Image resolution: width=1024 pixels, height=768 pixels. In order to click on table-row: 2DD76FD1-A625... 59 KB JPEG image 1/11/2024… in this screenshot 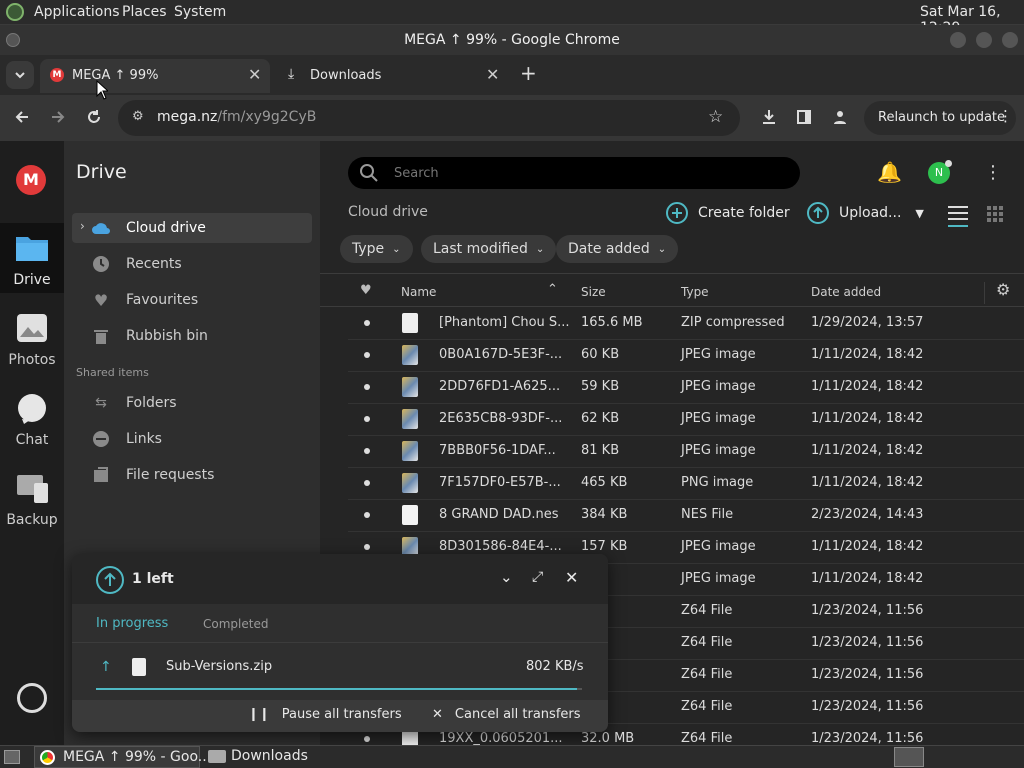, I will do `click(672, 387)`.